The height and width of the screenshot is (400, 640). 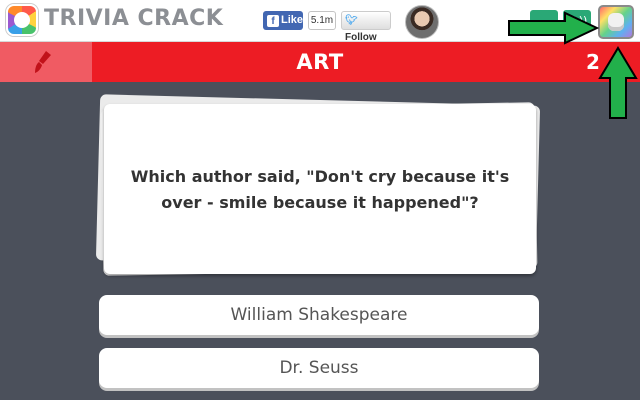 I want to click on category-bar: ART 2, so click(x=320, y=62).